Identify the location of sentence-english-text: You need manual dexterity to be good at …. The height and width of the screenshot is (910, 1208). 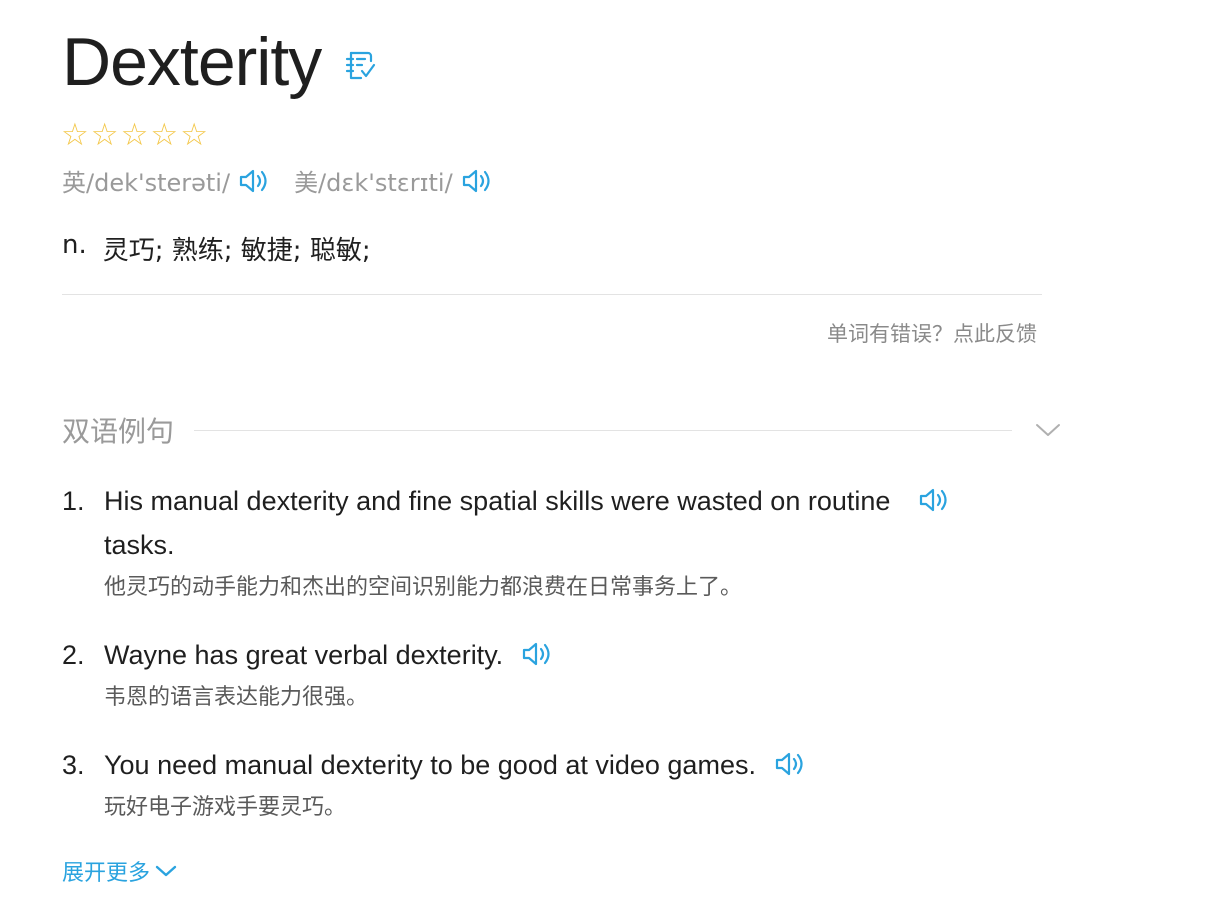
(430, 765).